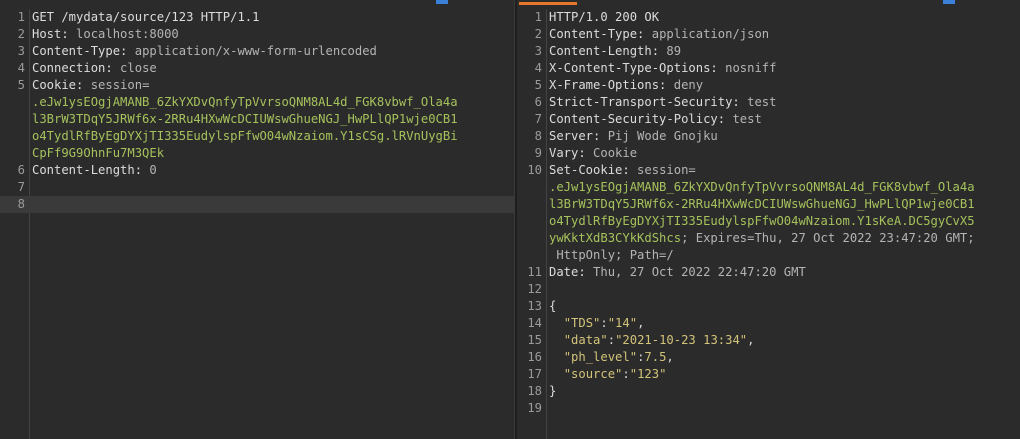 The height and width of the screenshot is (439, 1020). I want to click on line-content: Content-Security-Policy: test, so click(655, 119).